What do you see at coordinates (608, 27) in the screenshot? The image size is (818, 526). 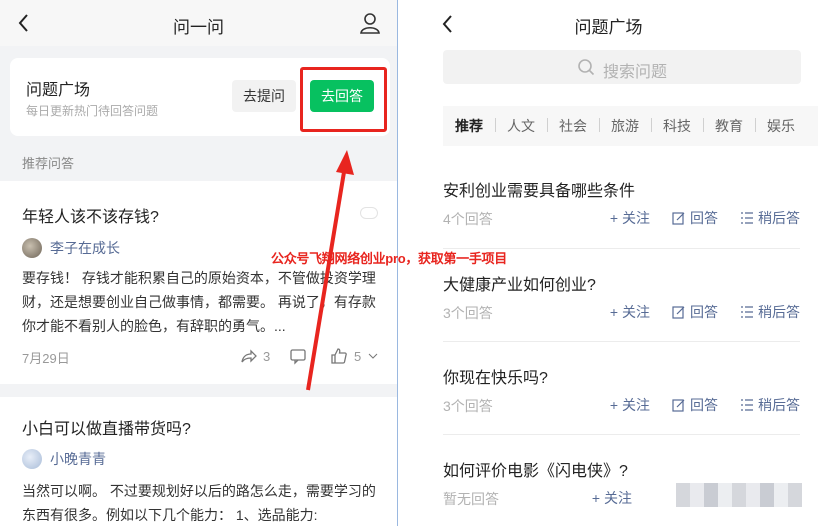 I see `page-title: 问题广场` at bounding box center [608, 27].